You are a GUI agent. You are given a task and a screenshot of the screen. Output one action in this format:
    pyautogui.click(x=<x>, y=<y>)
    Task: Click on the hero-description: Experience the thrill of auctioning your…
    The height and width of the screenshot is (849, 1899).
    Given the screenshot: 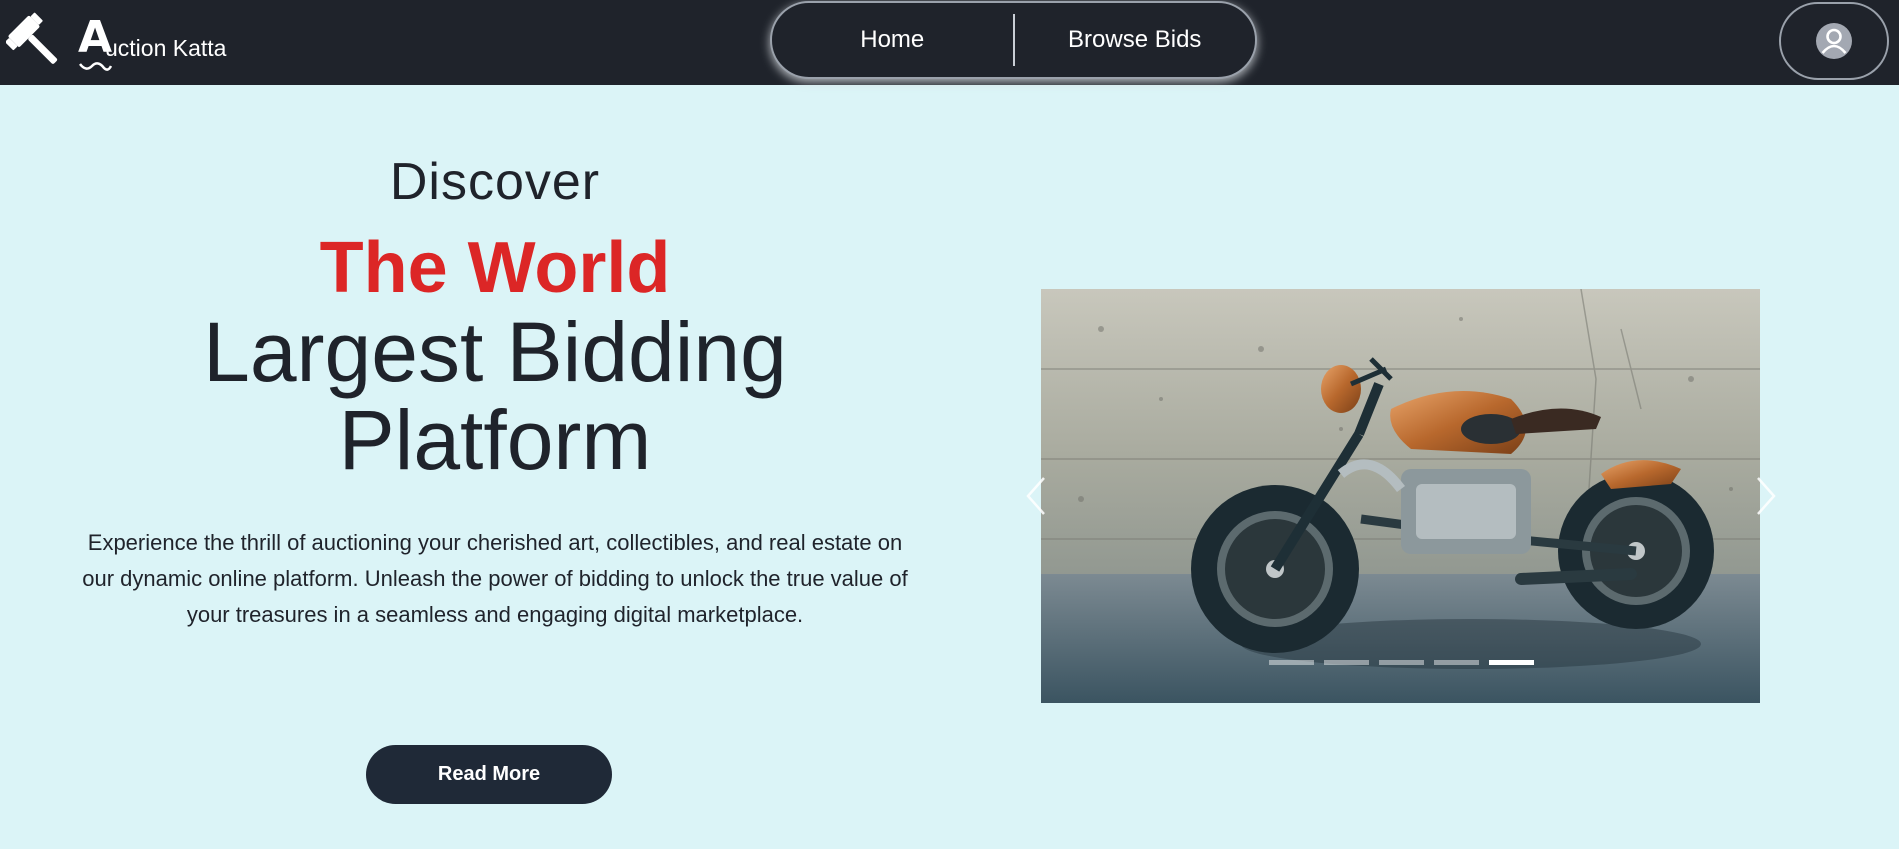 What is the action you would take?
    pyautogui.click(x=495, y=578)
    